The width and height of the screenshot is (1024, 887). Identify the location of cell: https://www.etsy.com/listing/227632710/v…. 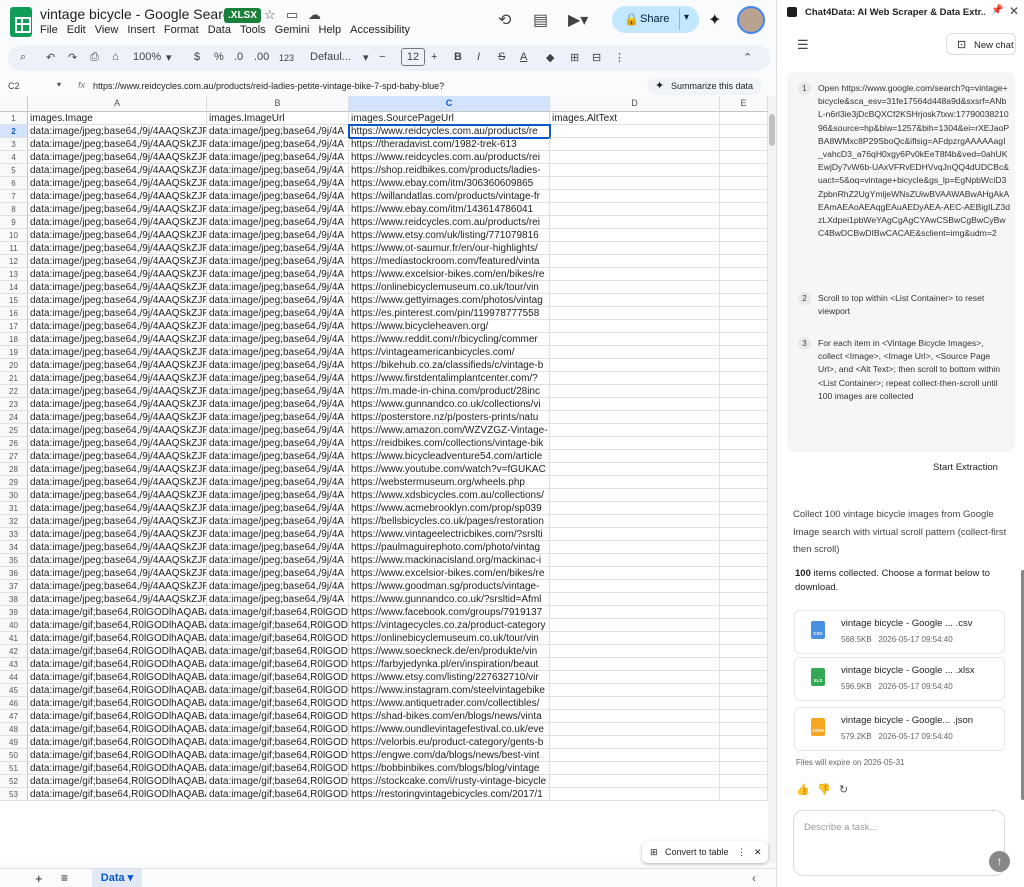
(449, 677).